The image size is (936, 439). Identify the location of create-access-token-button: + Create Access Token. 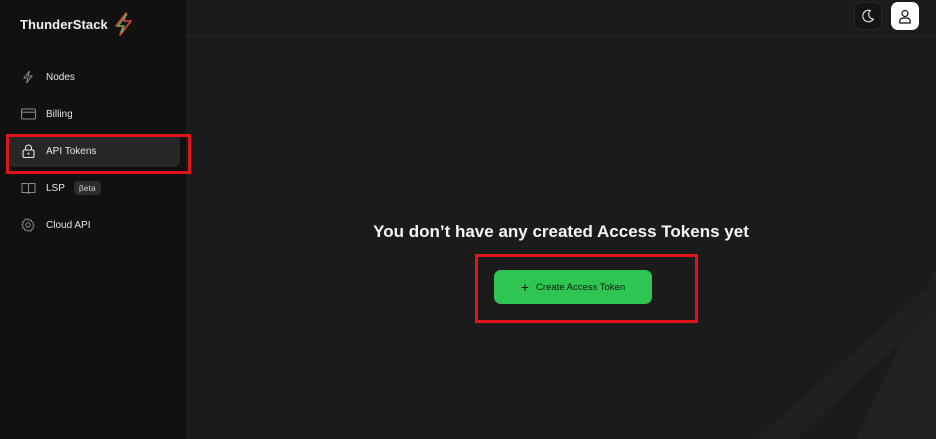
(573, 287).